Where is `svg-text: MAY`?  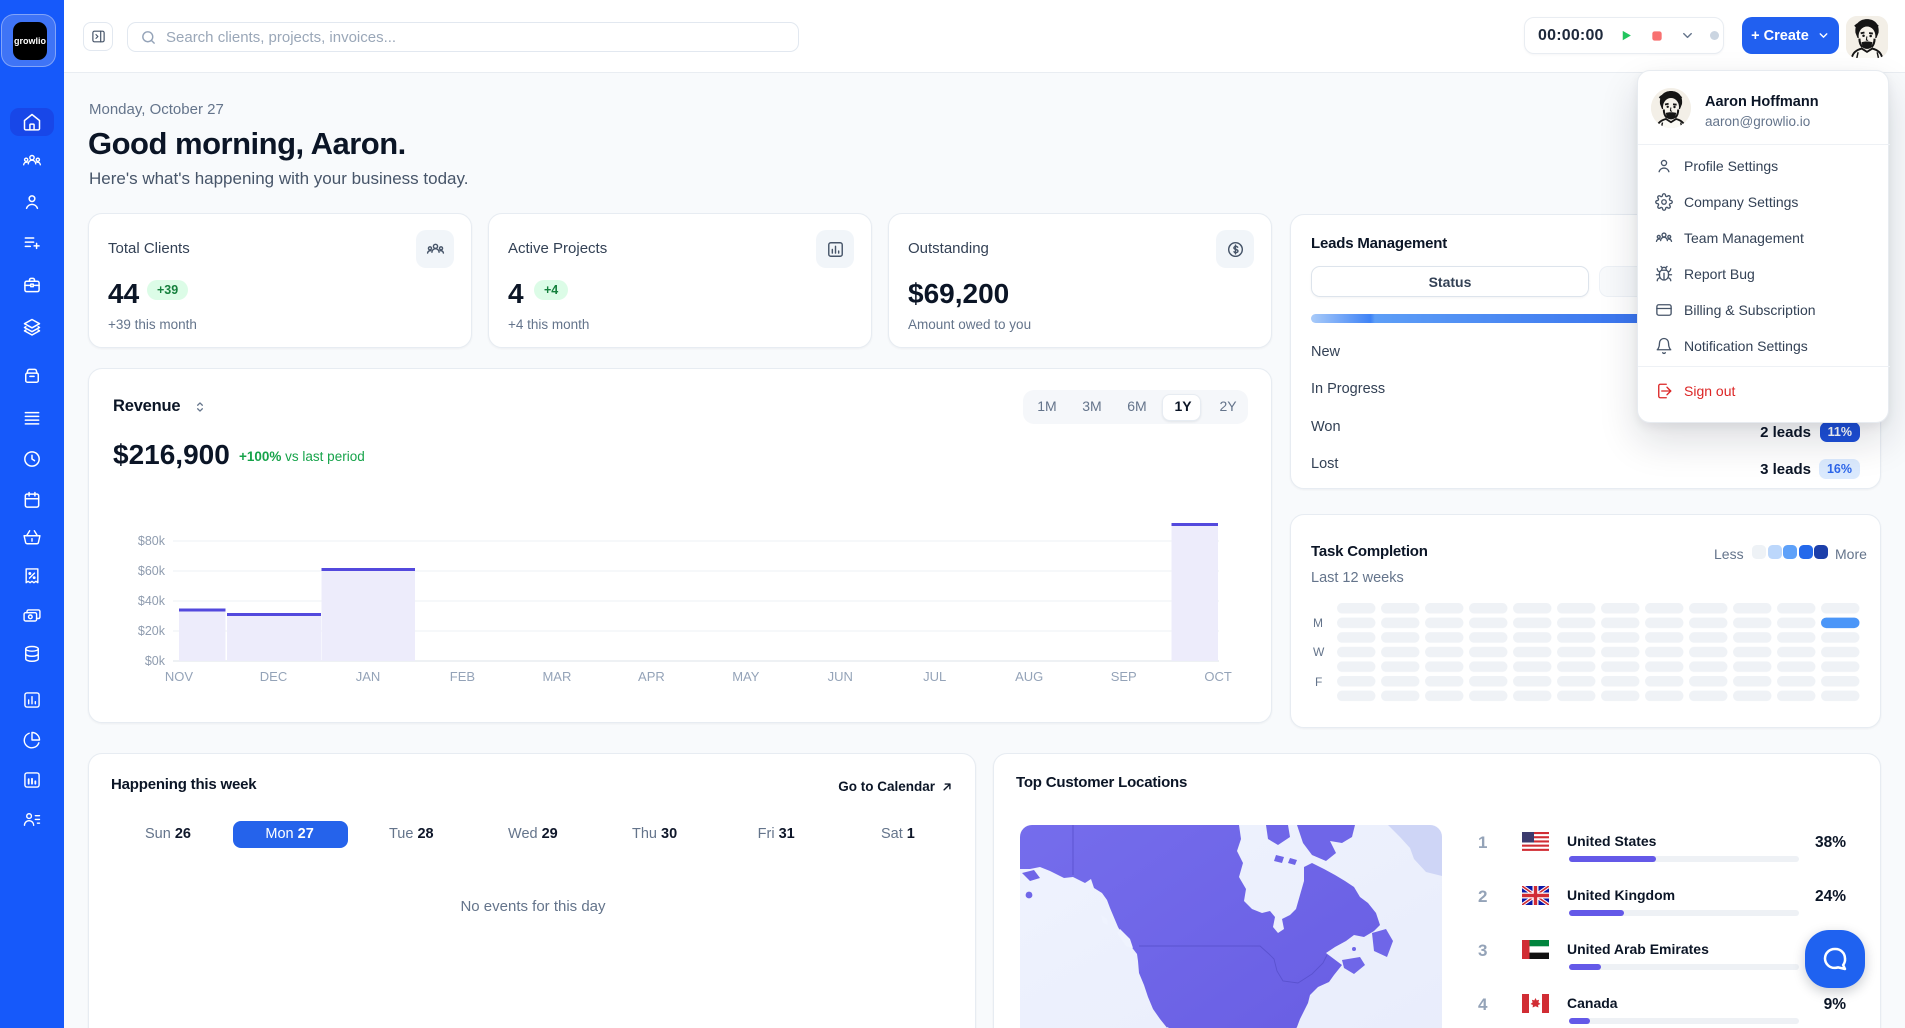 svg-text: MAY is located at coordinates (746, 676).